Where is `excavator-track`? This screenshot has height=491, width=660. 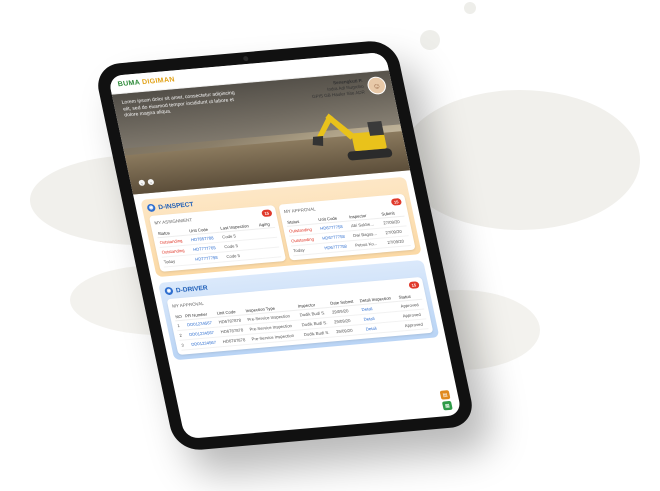 excavator-track is located at coordinates (370, 154).